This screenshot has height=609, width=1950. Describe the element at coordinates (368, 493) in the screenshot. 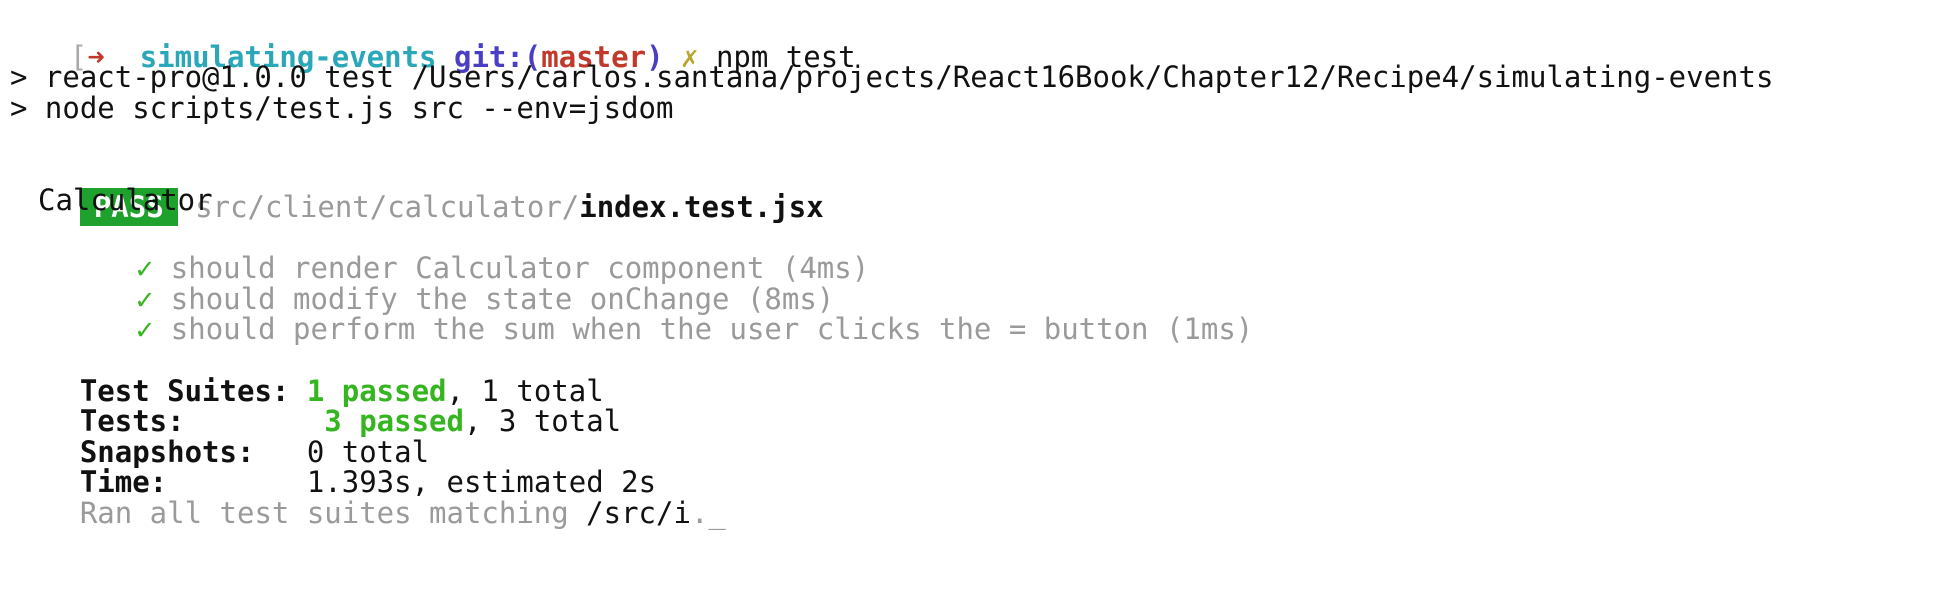

I see `ran-all-line: Ran all test suites matching /src/i._` at that location.